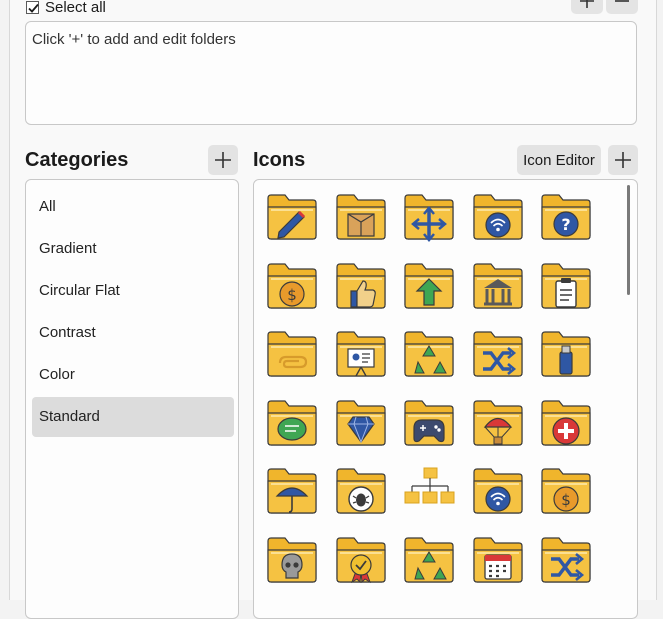  What do you see at coordinates (361, 286) in the screenshot?
I see `thumbs-up-folder-icon` at bounding box center [361, 286].